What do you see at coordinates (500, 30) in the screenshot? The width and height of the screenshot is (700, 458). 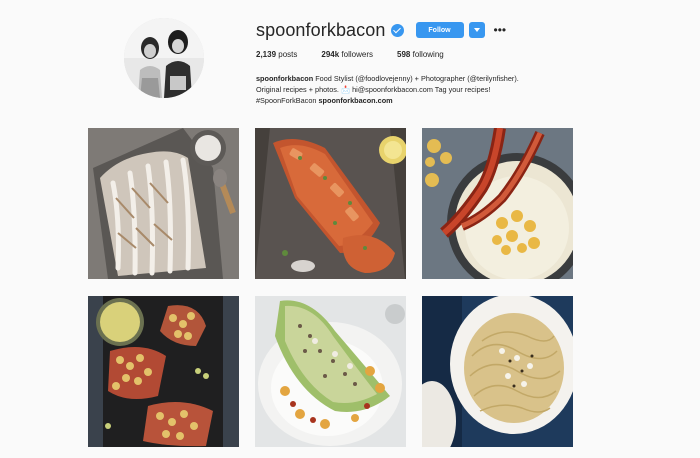 I see `more-options-icon: •••` at bounding box center [500, 30].